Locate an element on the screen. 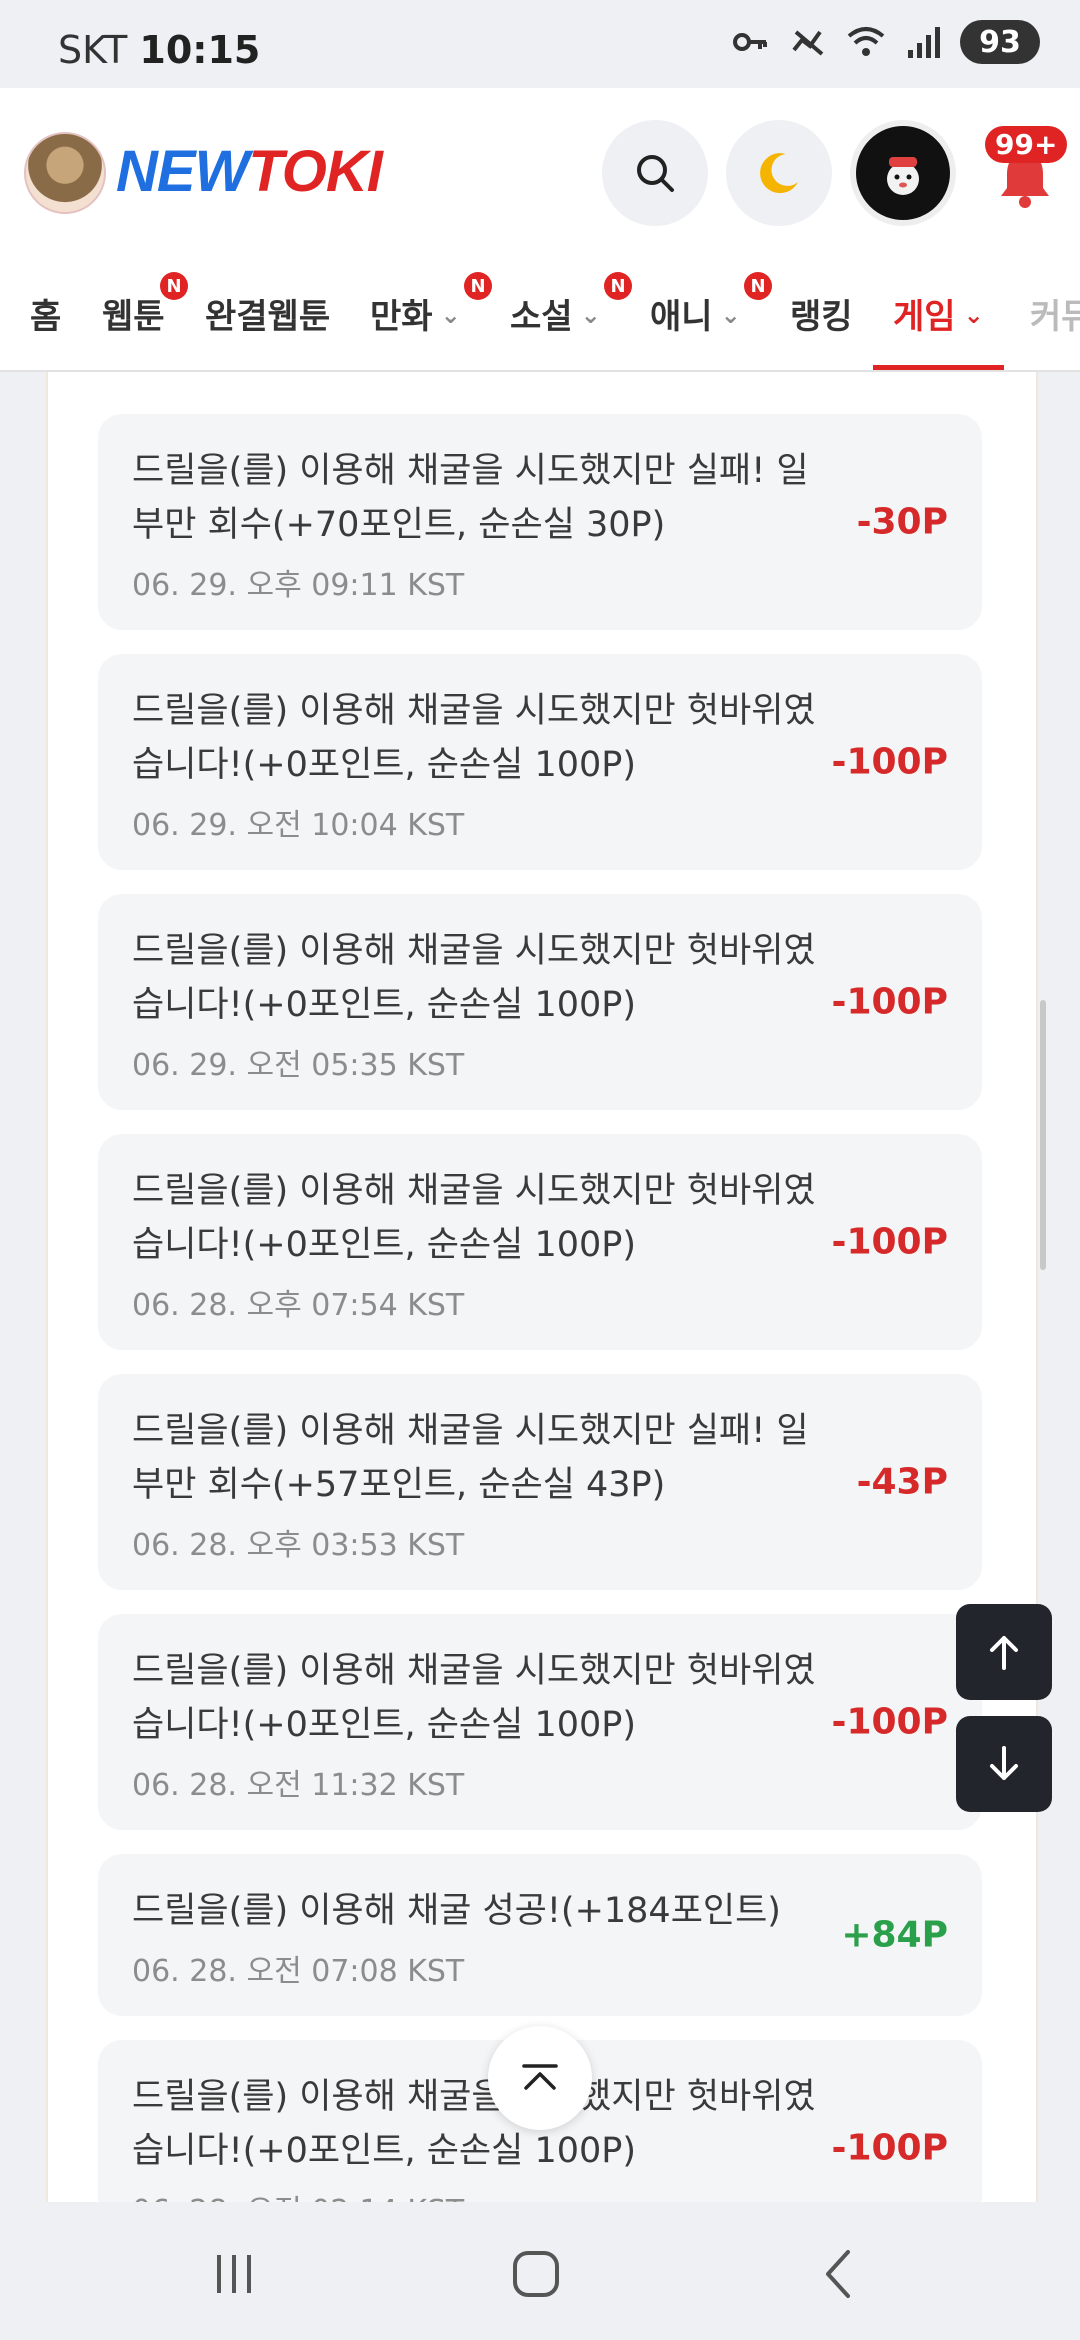  history-description: 드릴을(를) 이용해 채굴 성공!(+184포인트) is located at coordinates (456, 1911).